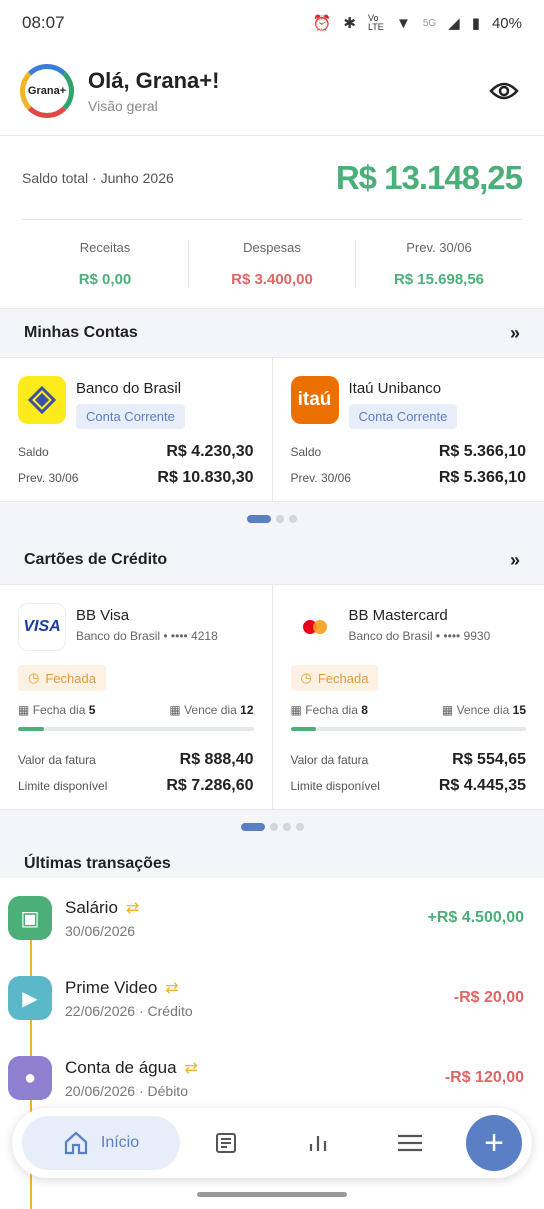 The width and height of the screenshot is (544, 1209). I want to click on total-balance-label: Saldo total · Junho 2026, so click(98, 177).